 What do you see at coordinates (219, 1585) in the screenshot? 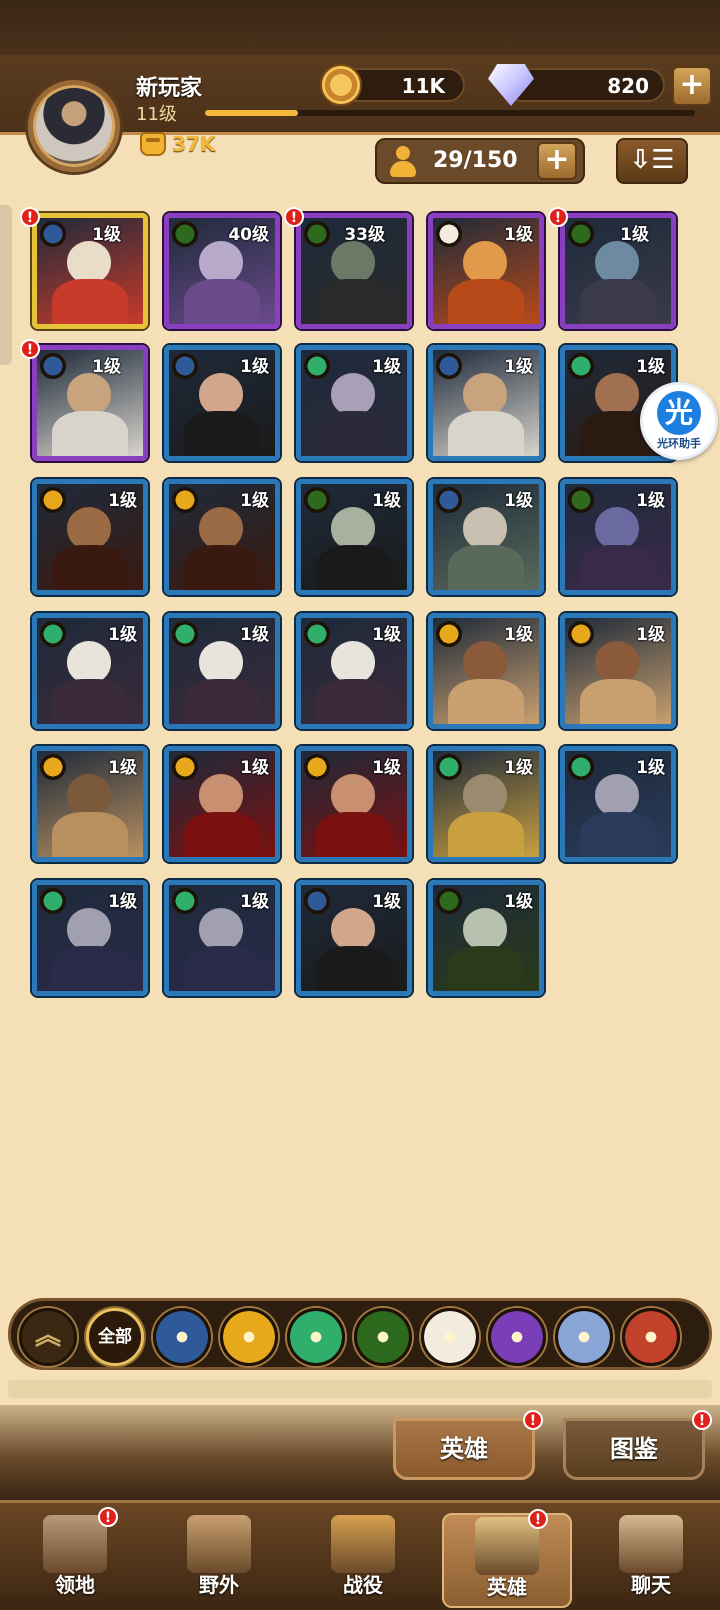
I see `nav-label: 野外` at bounding box center [219, 1585].